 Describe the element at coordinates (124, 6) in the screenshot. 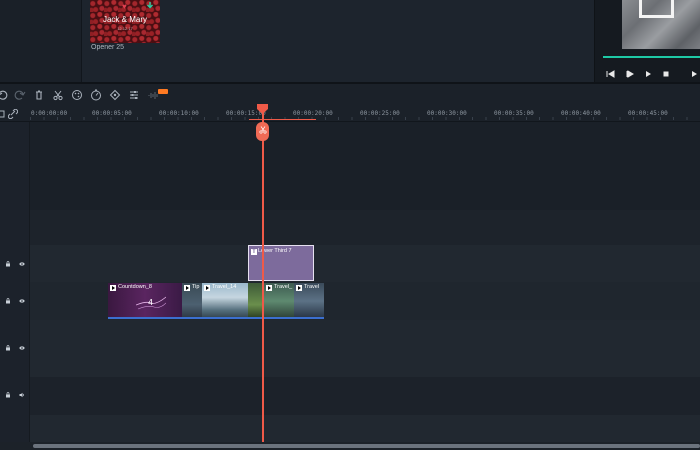

I see `heart-icon: ♥` at that location.